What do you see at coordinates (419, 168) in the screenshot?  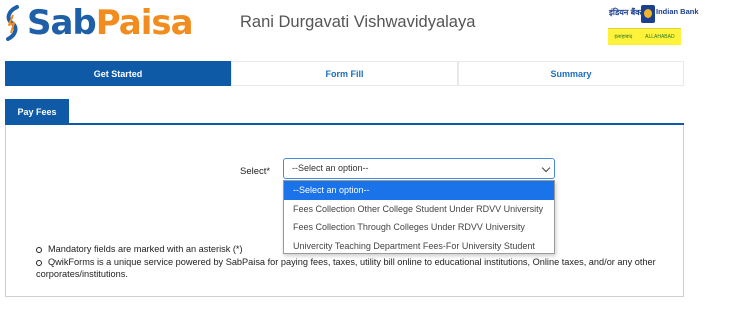 I see `fee-type-select: --Select an option--` at bounding box center [419, 168].